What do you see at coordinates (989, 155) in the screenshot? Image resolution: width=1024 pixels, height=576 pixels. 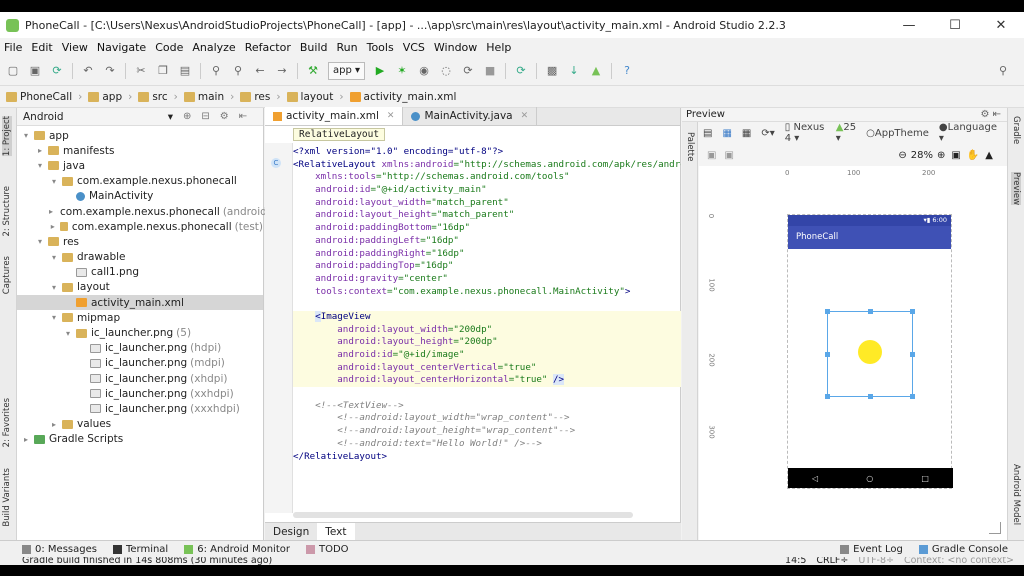 I see `warning-icon: ▲` at bounding box center [989, 155].